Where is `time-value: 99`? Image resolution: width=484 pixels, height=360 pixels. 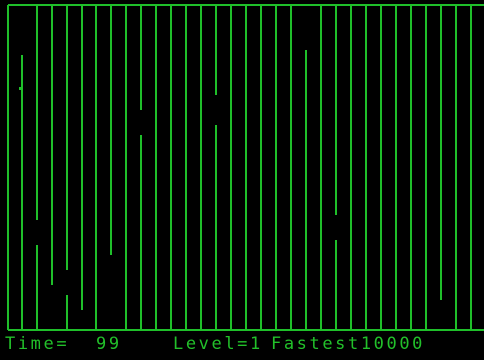
time-value: 99 is located at coordinates (109, 344).